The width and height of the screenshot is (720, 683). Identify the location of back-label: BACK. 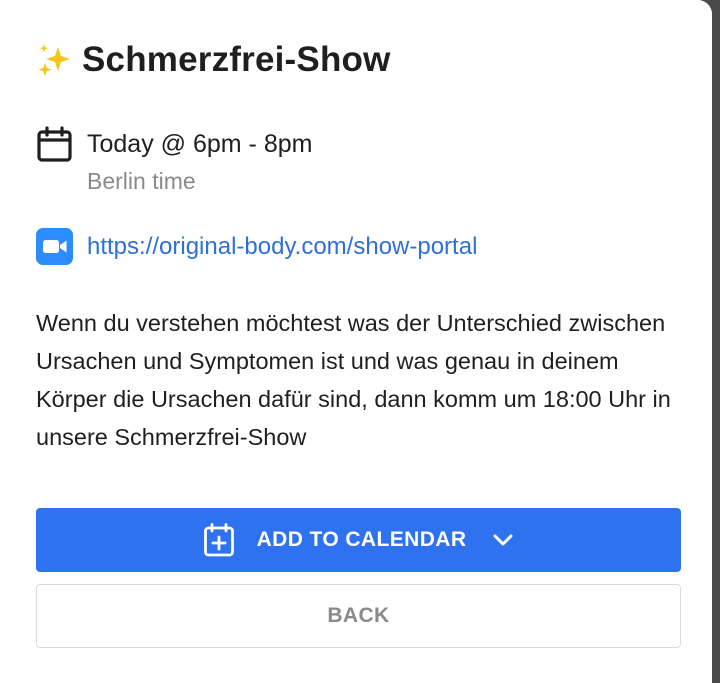
(358, 615).